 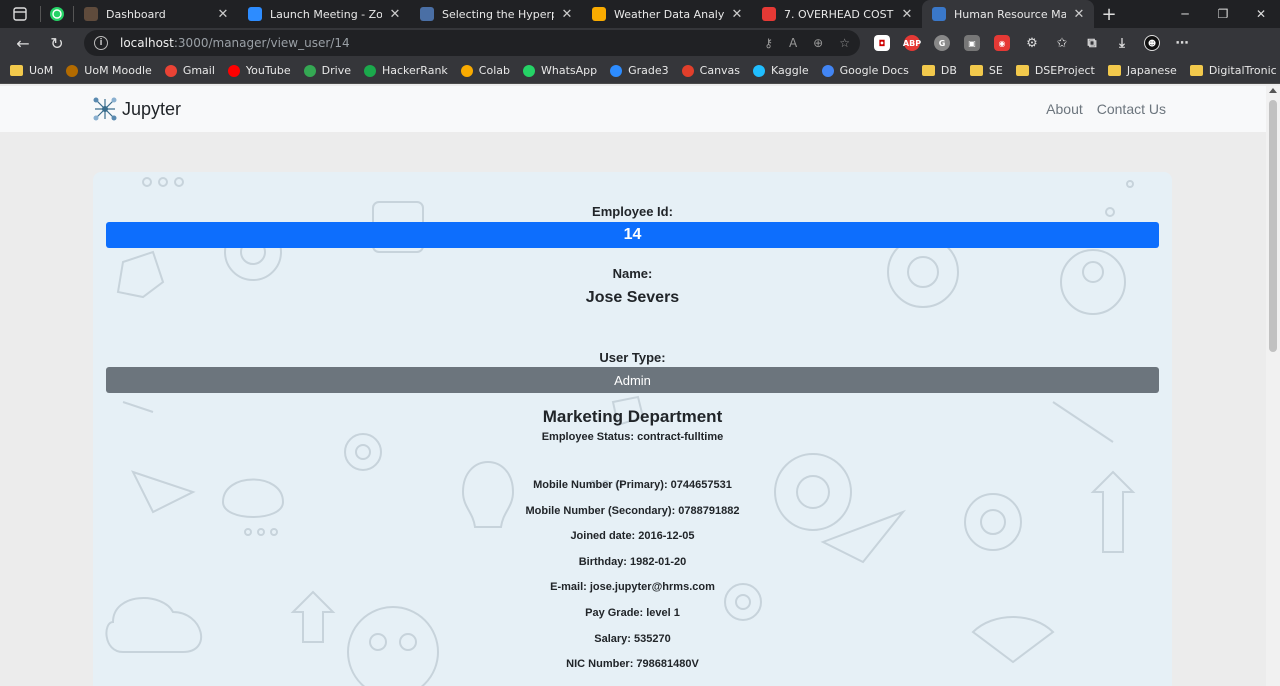 I want to click on bookmark-colab: Colab, so click(x=485, y=70).